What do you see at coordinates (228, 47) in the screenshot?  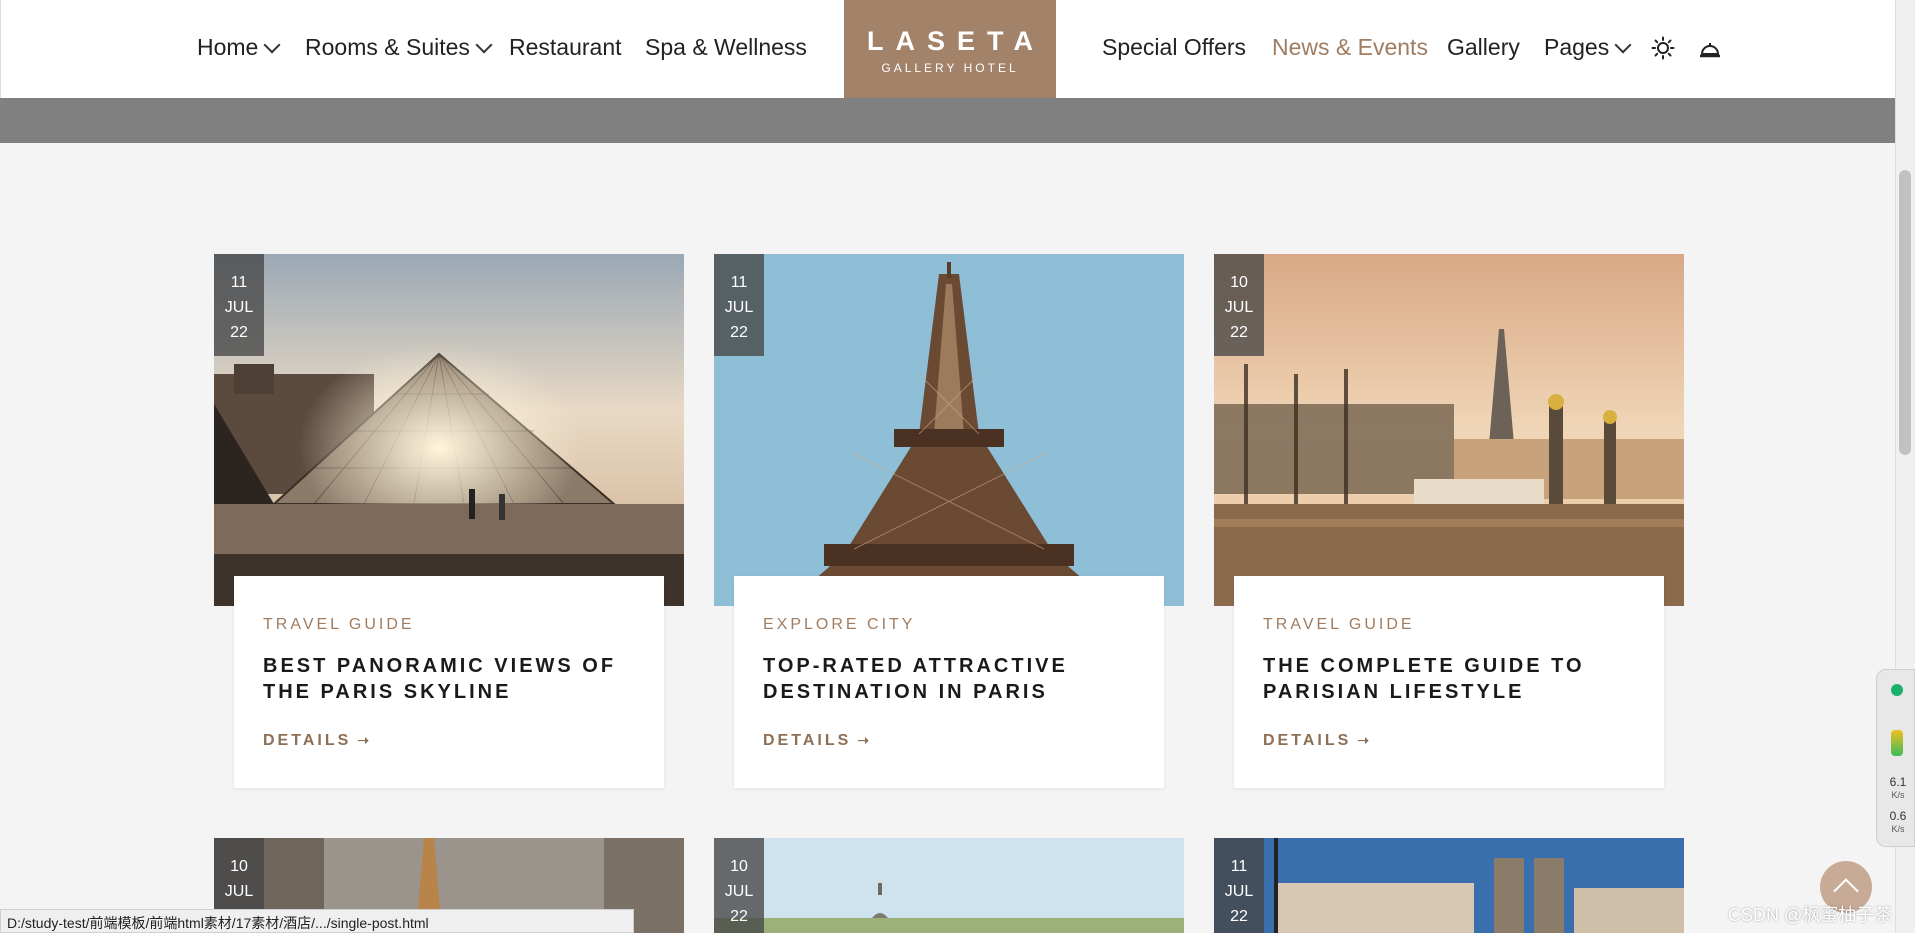 I see `nav-home-label: Home` at bounding box center [228, 47].